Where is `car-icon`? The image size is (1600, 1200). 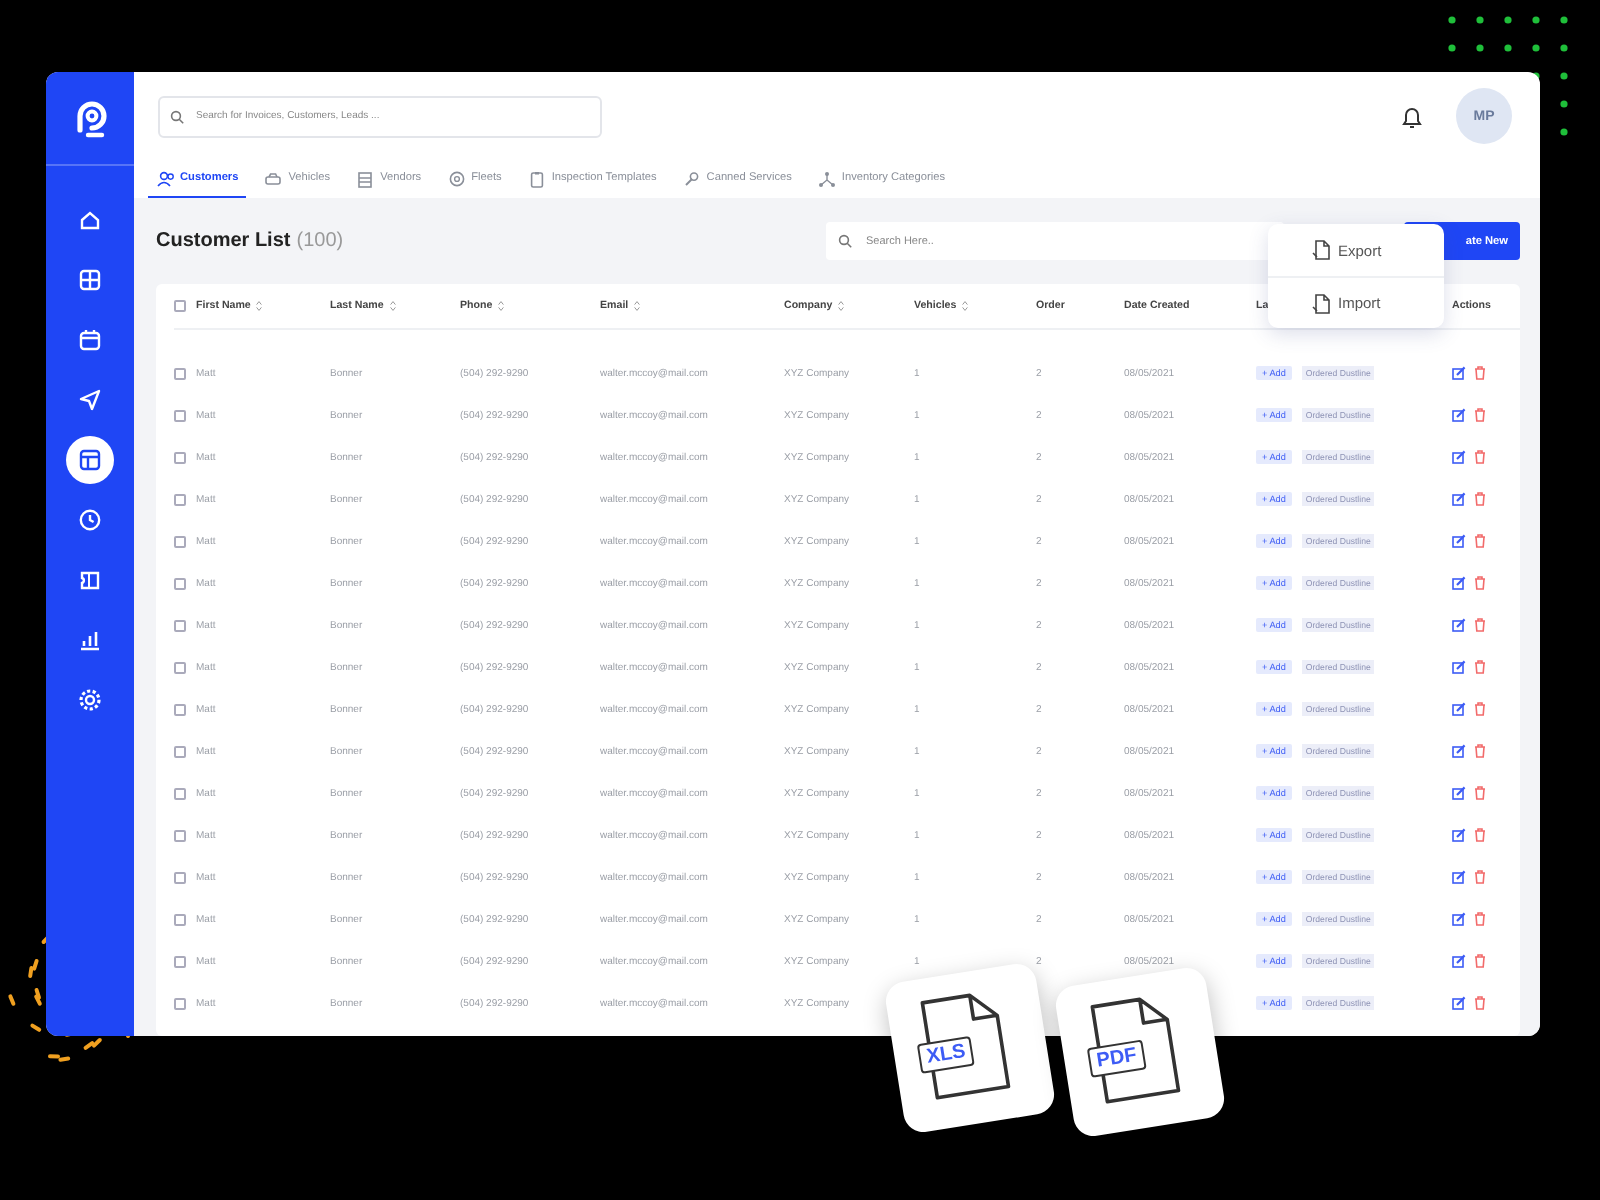
car-icon is located at coordinates (273, 178).